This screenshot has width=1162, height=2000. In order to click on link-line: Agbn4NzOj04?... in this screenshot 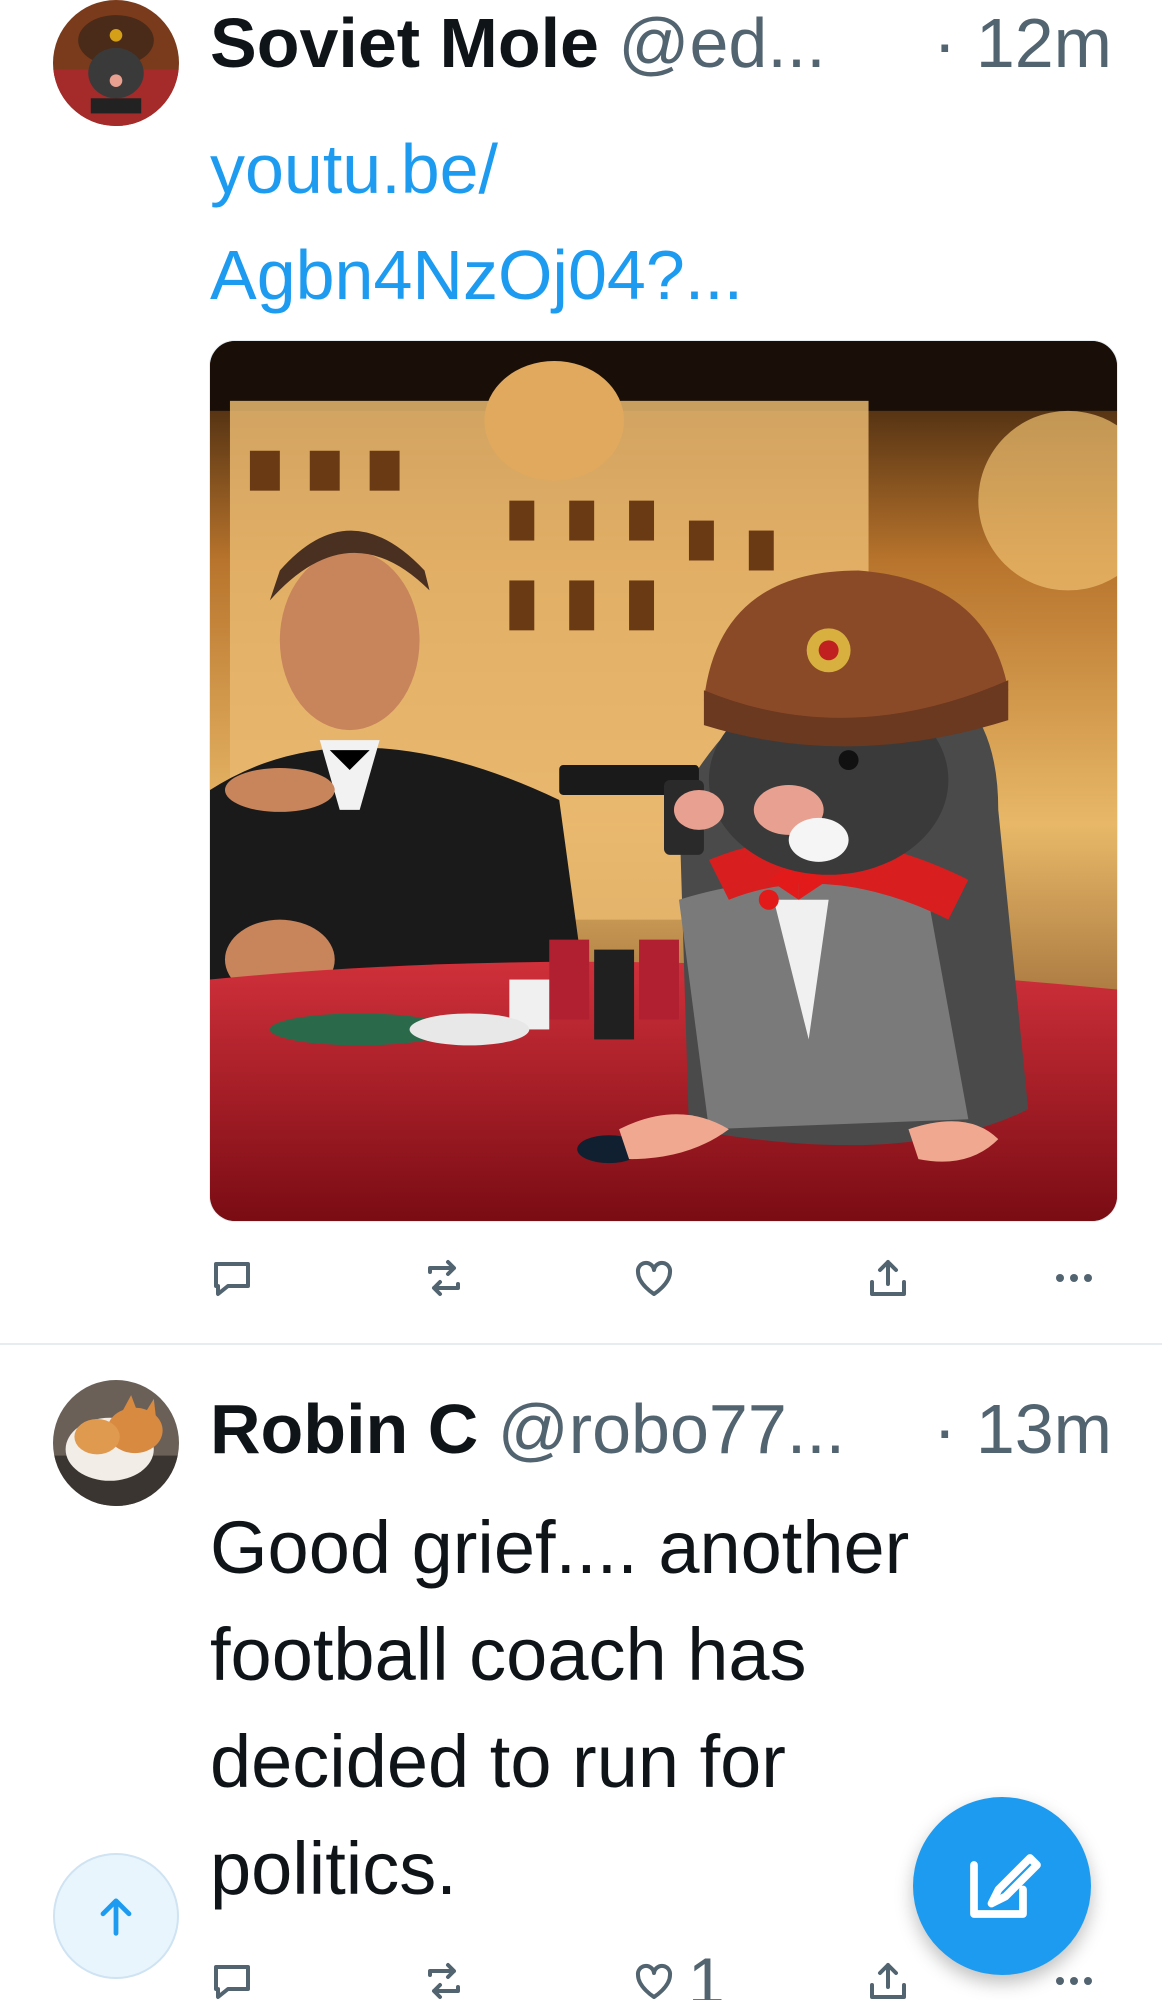, I will do `click(476, 275)`.